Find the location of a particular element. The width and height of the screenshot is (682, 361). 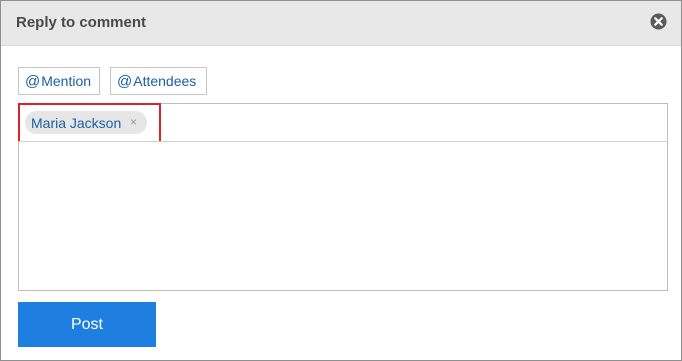

recipient-chip: Maria Jackson × is located at coordinates (86, 122).